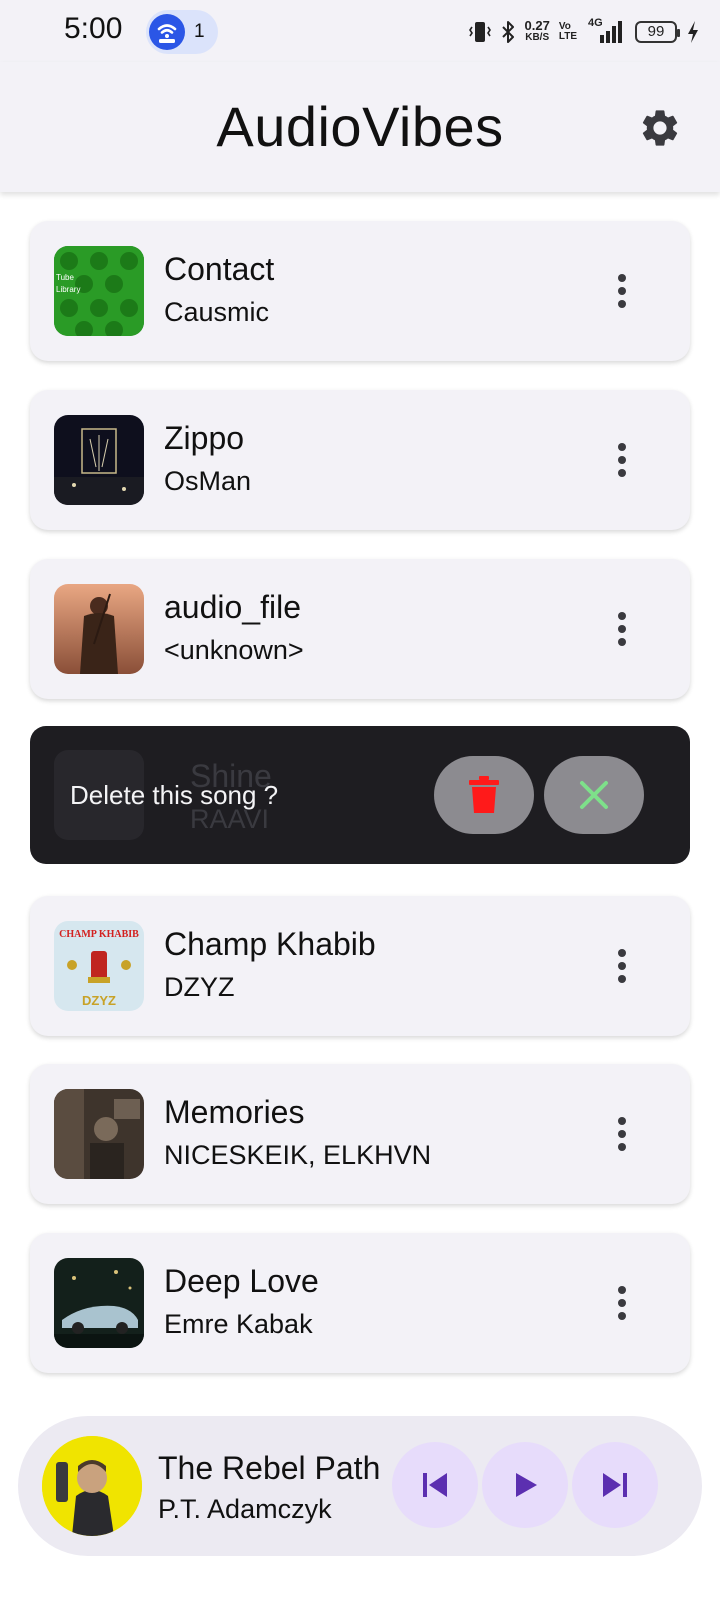 The image size is (720, 1612). What do you see at coordinates (537, 25) in the screenshot?
I see `net-speed-value: 0.27` at bounding box center [537, 25].